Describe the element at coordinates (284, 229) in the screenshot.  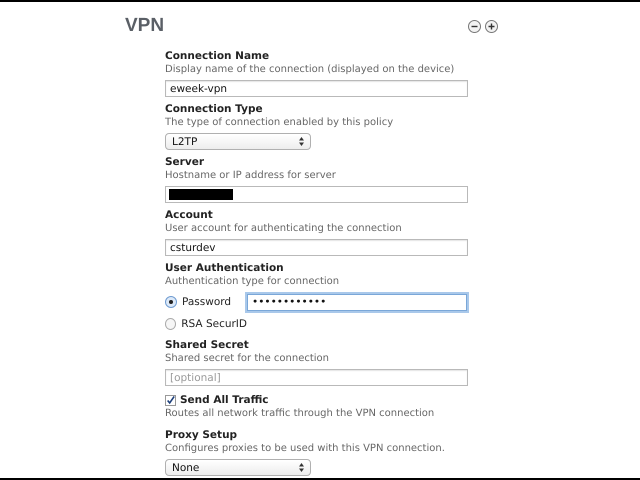
I see `field-description: User account for authenticating the connection` at that location.